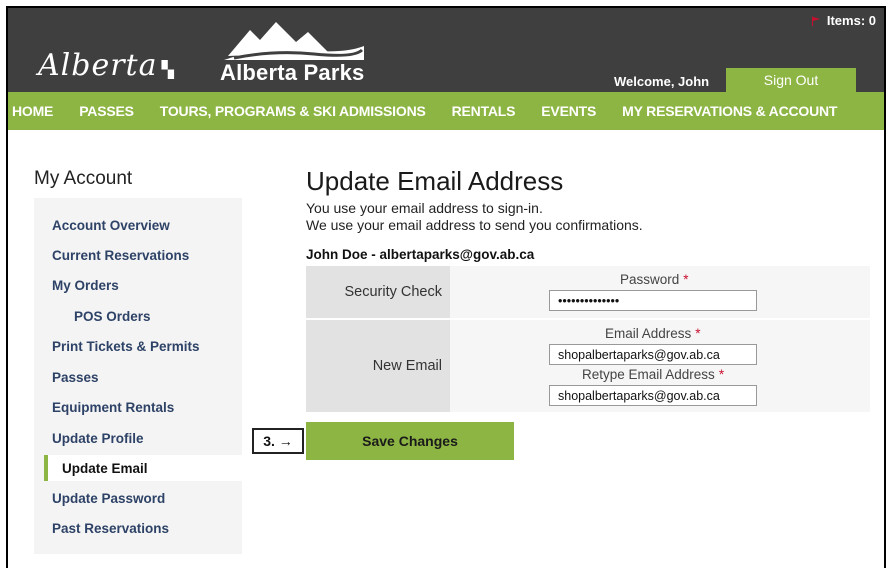 This screenshot has height=568, width=890. I want to click on step-callout-text: 3. →, so click(278, 441).